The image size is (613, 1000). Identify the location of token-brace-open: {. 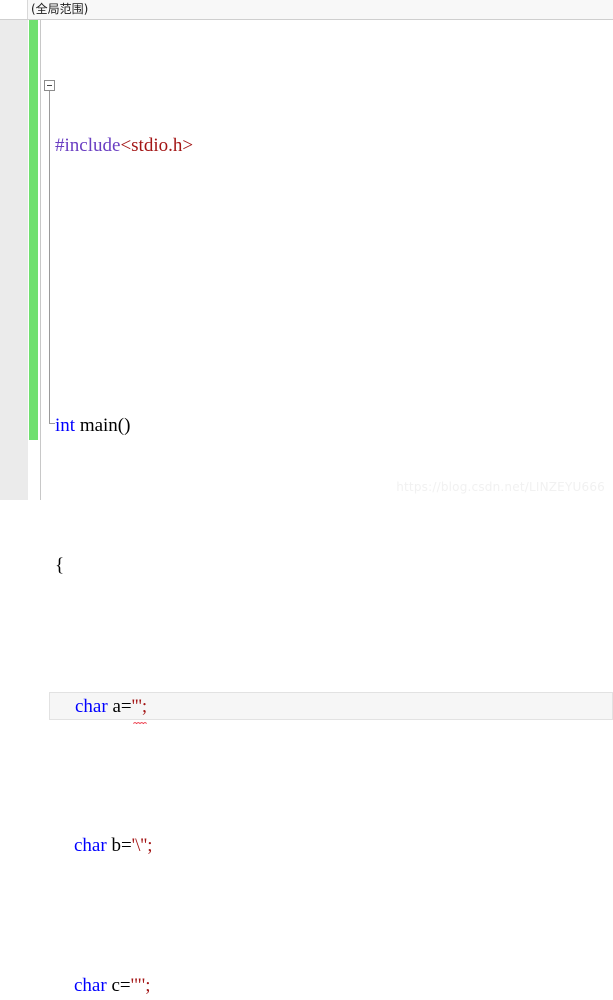
(60, 565).